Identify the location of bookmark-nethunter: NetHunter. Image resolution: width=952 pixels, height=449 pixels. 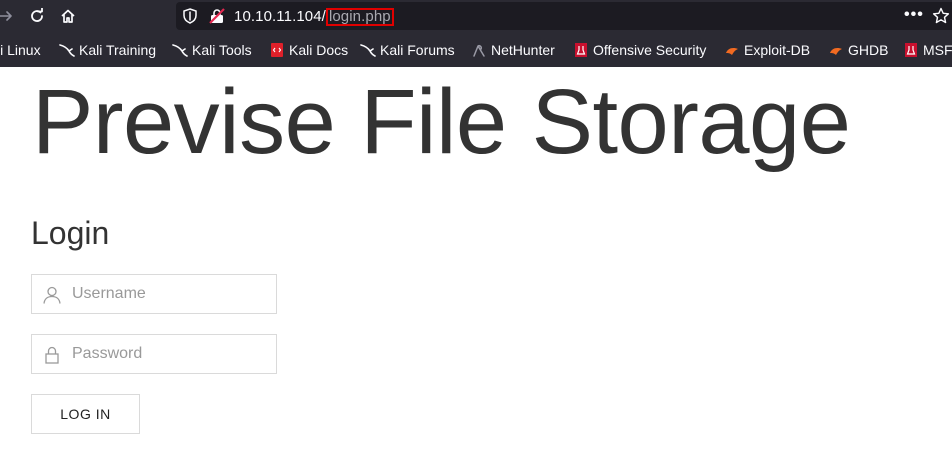
(513, 50).